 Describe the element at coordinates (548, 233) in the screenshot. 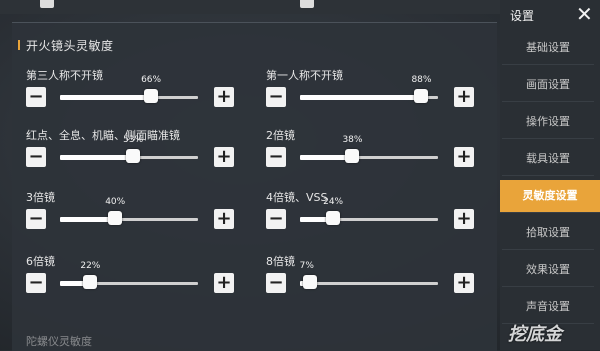

I see `tab-pickup: 拾取设置` at that location.